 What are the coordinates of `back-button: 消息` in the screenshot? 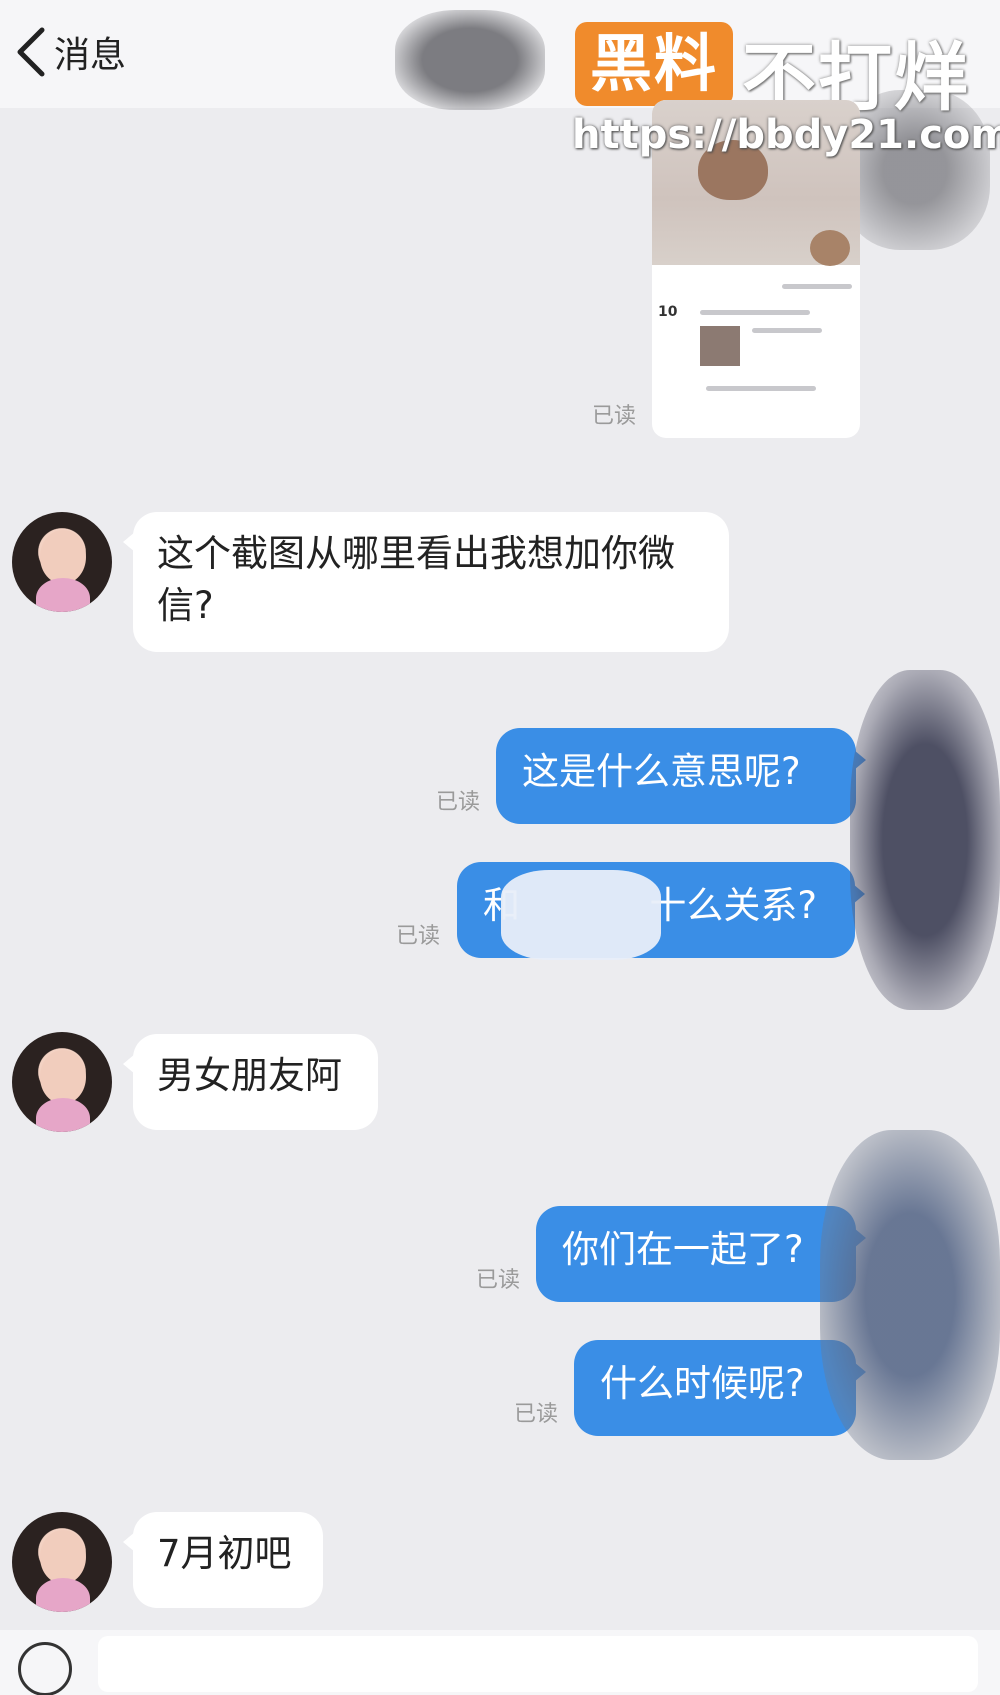 It's located at (70, 52).